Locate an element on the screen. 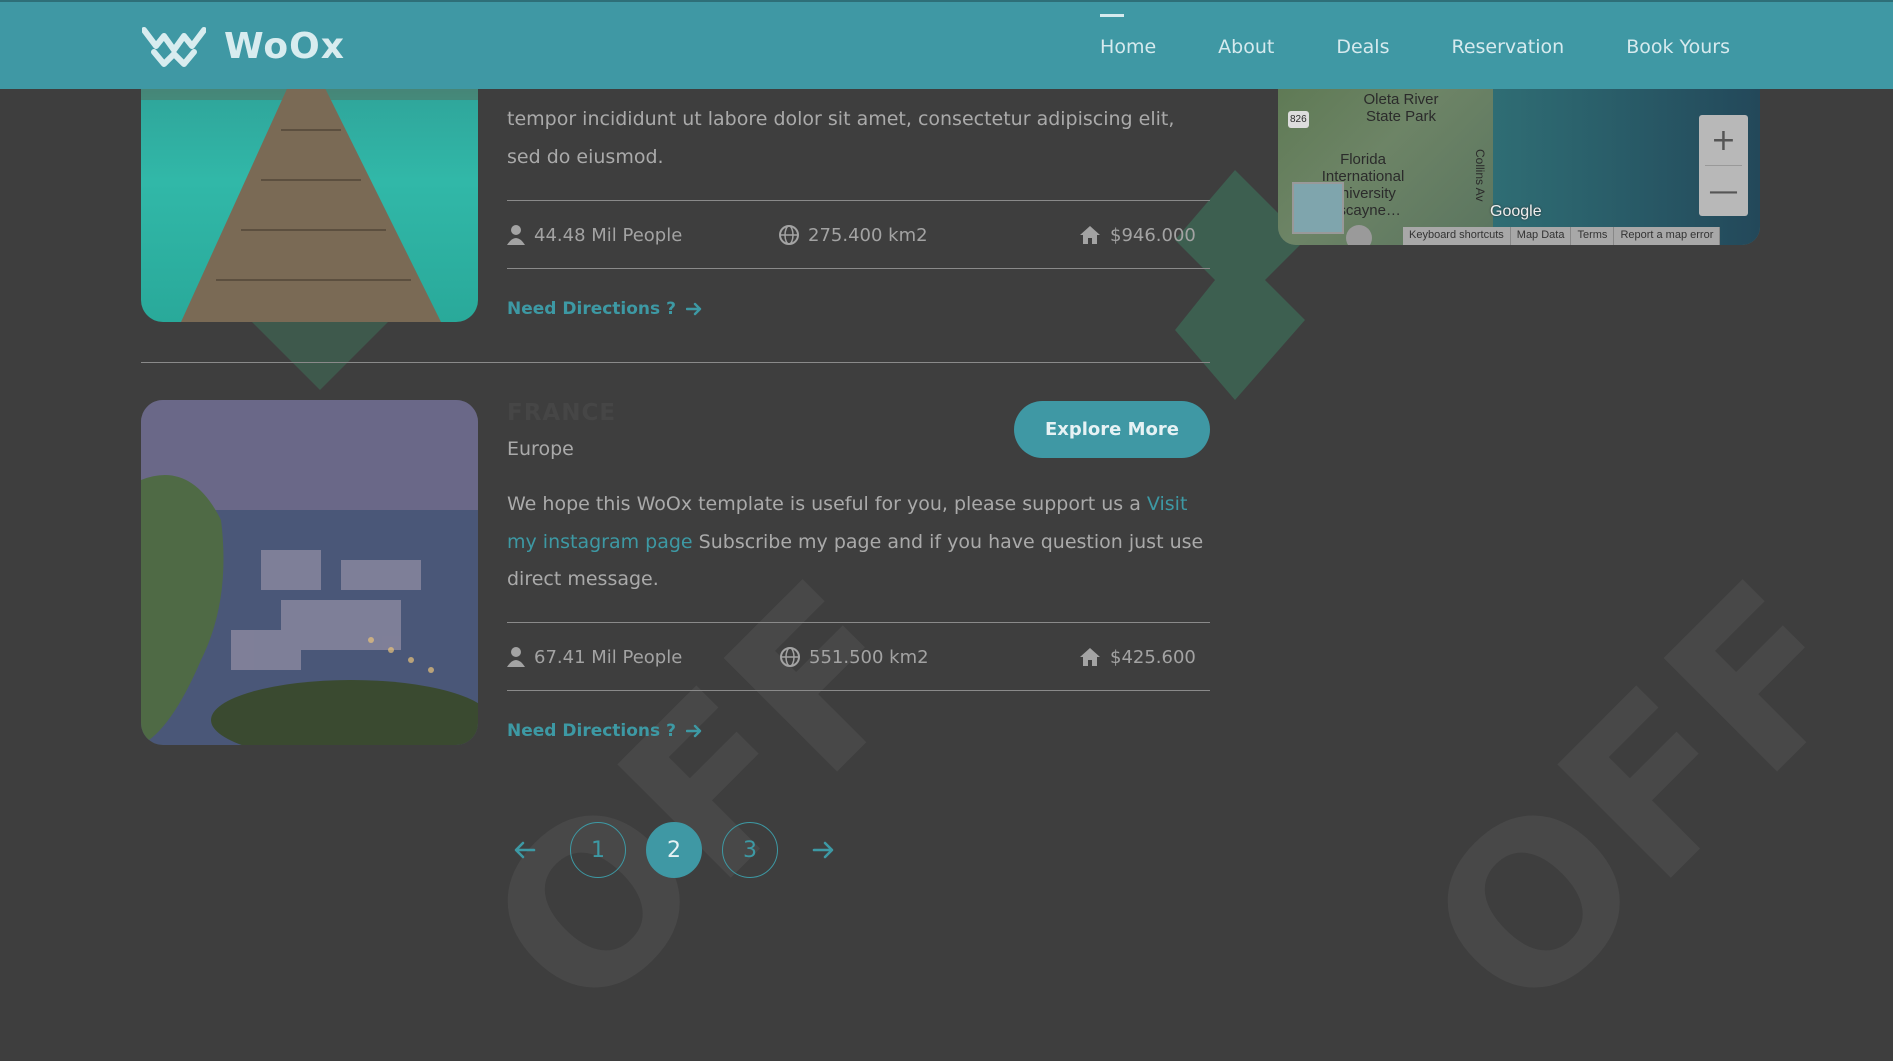  card-1-area: 275.400 km2 is located at coordinates (868, 235).